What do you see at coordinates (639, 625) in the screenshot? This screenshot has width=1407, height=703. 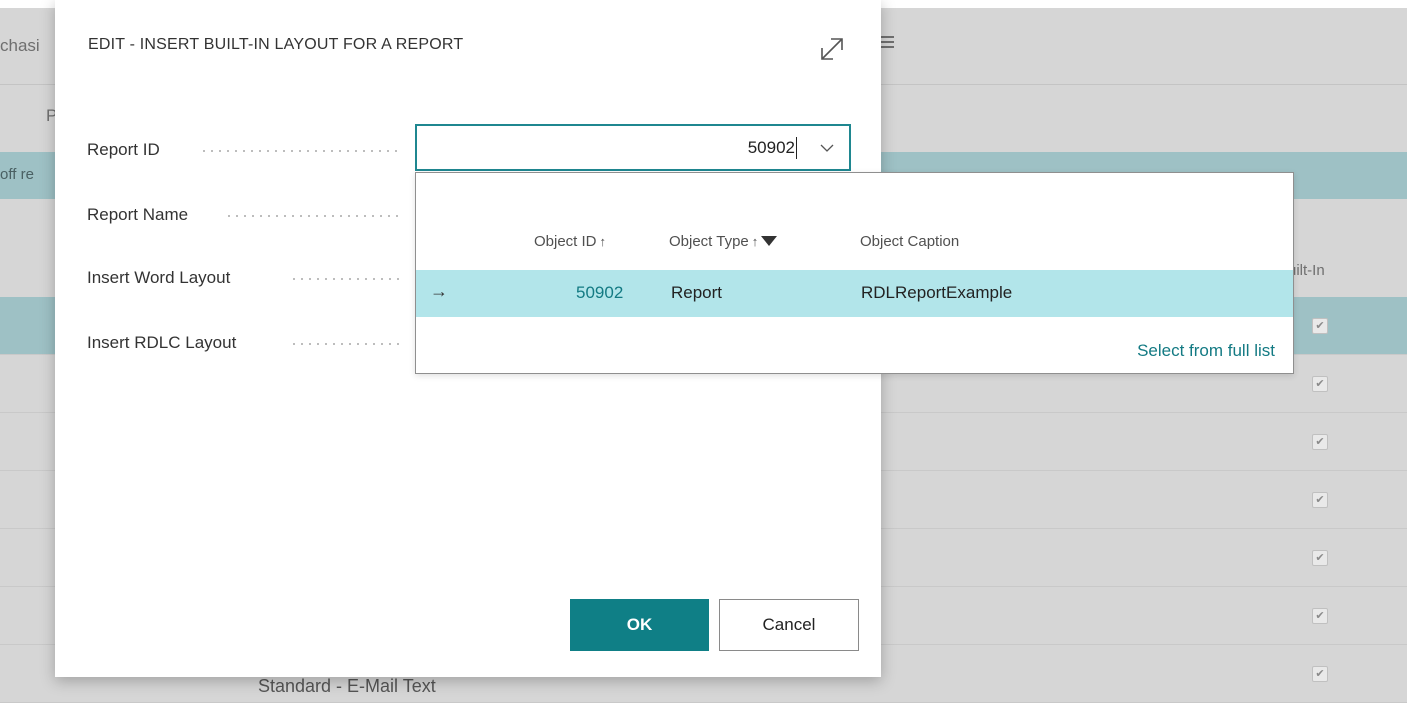 I see `ok-button: OK` at bounding box center [639, 625].